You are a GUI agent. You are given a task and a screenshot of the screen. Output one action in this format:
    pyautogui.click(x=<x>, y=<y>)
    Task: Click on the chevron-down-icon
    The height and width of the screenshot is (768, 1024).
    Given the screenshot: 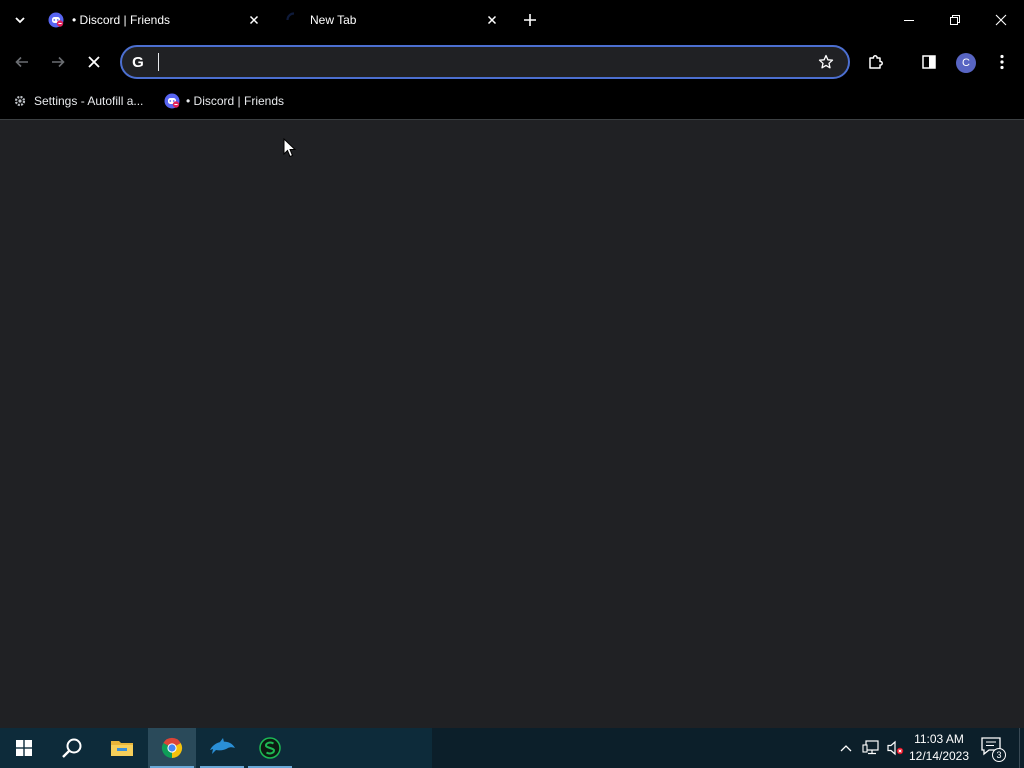 What is the action you would take?
    pyautogui.click(x=20, y=20)
    